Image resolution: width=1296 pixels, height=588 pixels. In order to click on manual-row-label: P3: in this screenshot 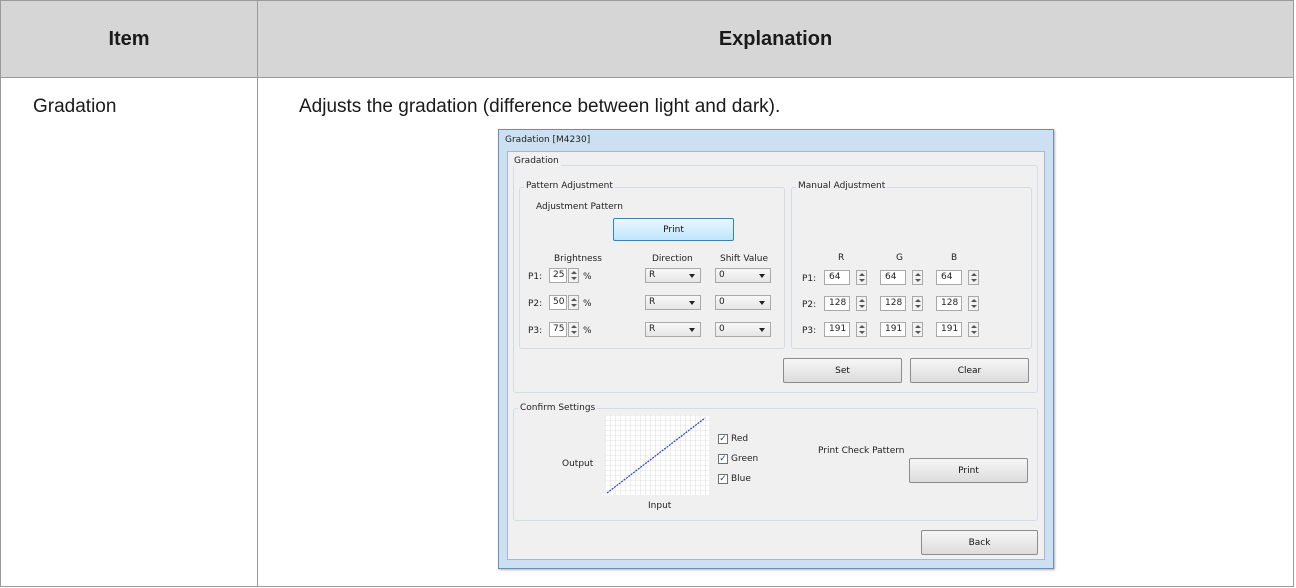, I will do `click(809, 331)`.